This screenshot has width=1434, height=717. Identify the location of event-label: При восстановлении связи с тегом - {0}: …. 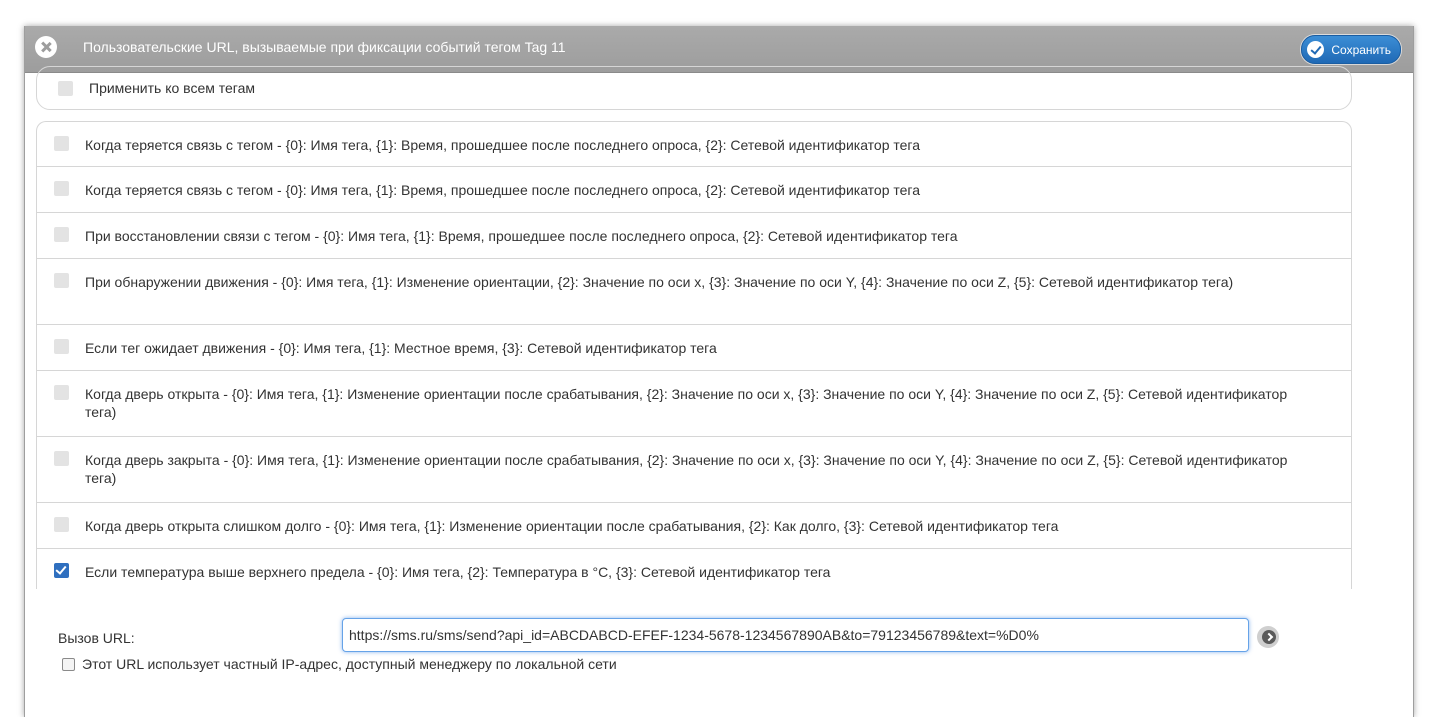
(521, 236).